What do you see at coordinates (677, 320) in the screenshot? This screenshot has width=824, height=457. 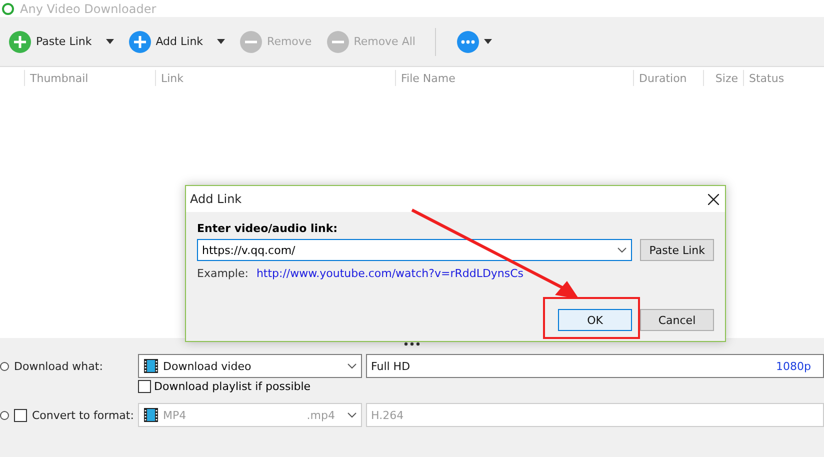 I see `dialog-button: Cancel` at bounding box center [677, 320].